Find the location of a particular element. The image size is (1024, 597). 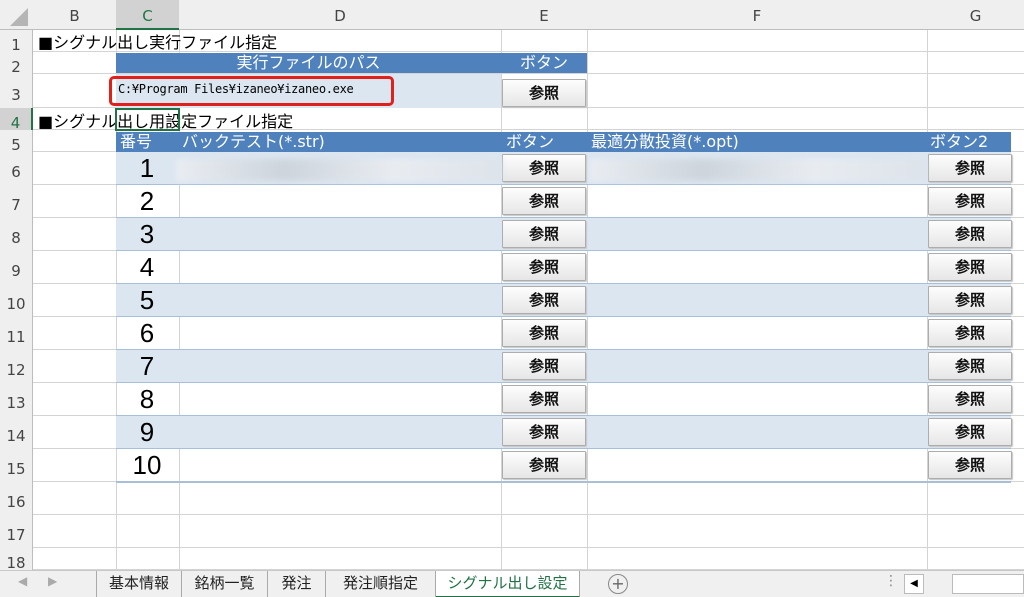

header-number: 番号 is located at coordinates (136, 141).